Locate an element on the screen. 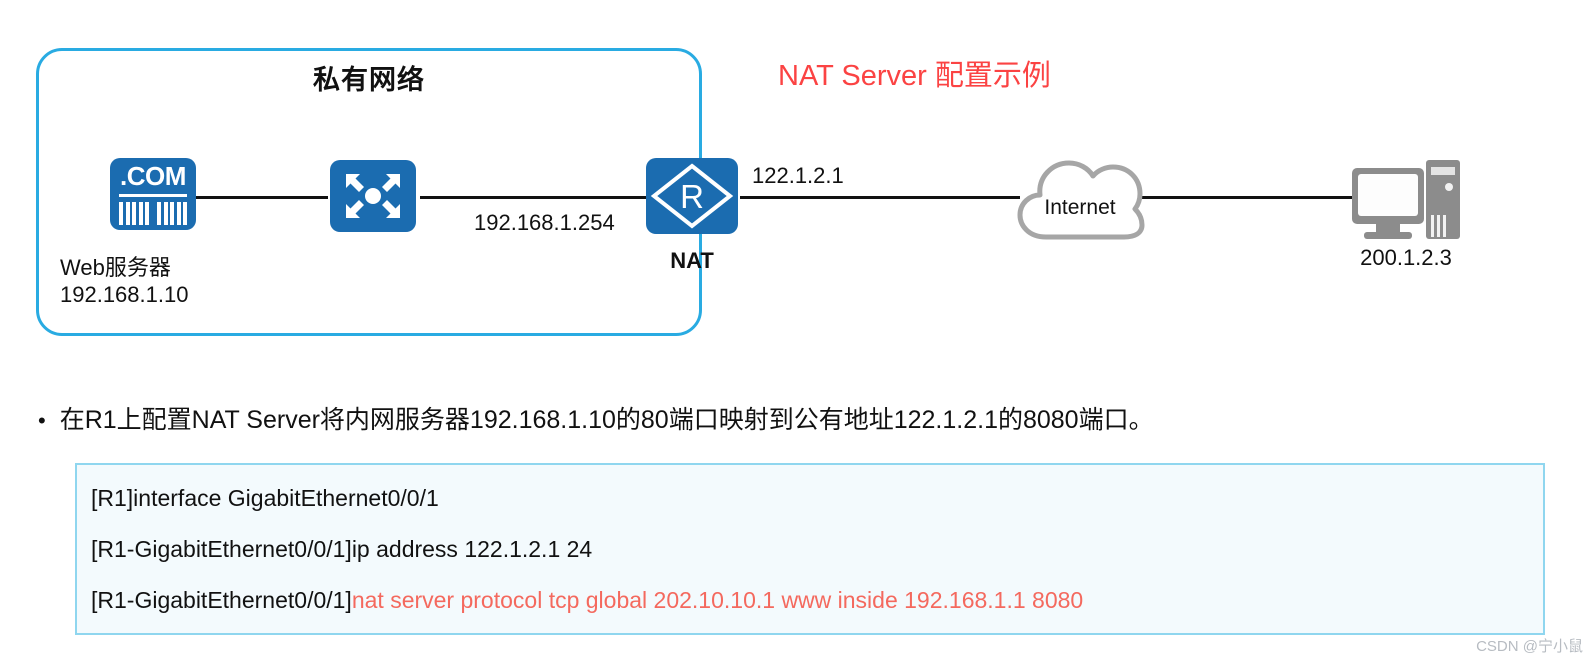 The height and width of the screenshot is (662, 1591). config-prompt: [R1]interface GigabitEthernet0/0/1 is located at coordinates (265, 498).